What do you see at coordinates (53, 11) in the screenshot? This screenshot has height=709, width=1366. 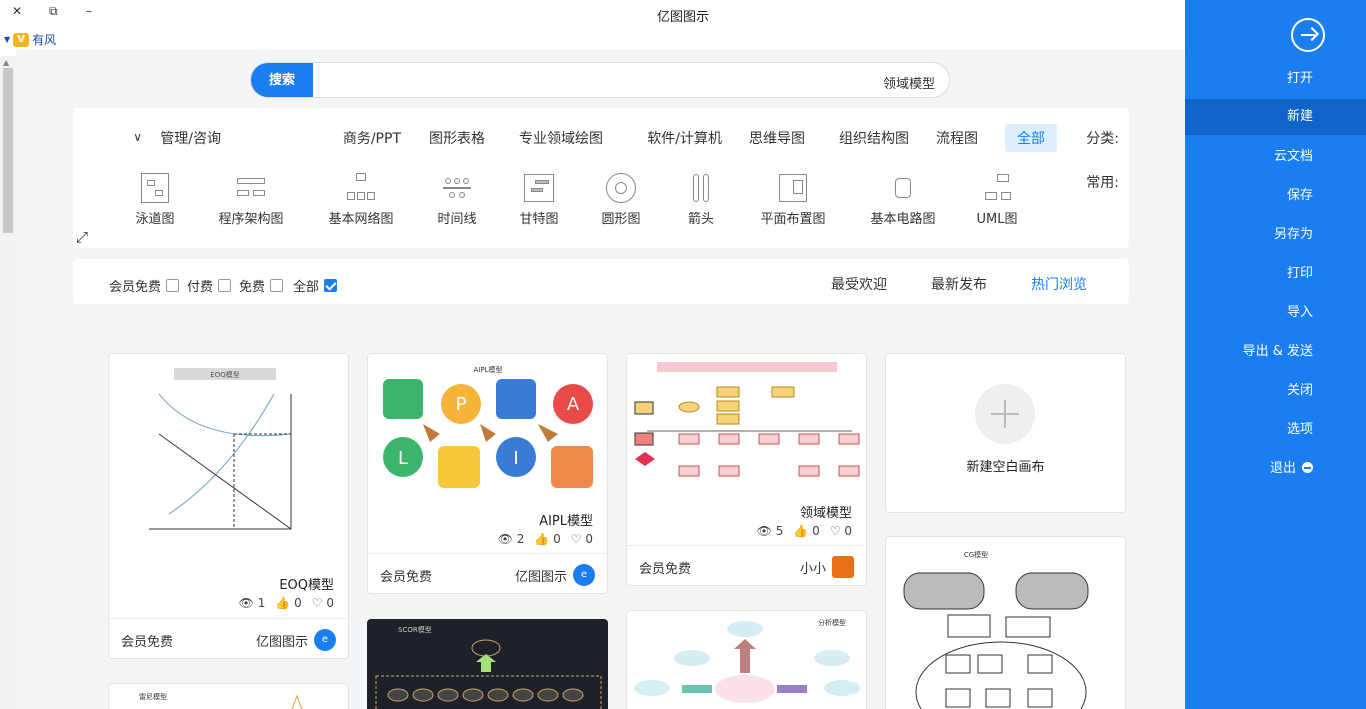 I see `restore-icon: ⧉` at bounding box center [53, 11].